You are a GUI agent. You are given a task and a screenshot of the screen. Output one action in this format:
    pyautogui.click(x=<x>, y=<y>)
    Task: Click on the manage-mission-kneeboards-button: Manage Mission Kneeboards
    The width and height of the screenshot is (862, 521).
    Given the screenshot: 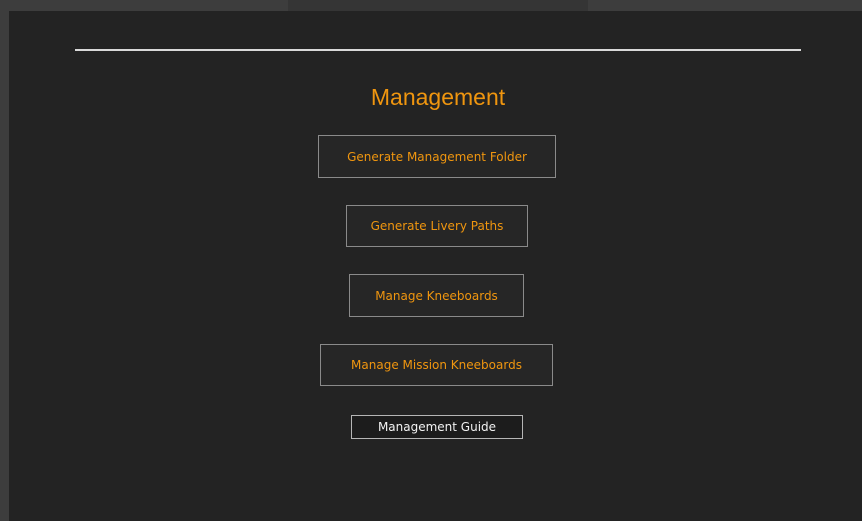 What is the action you would take?
    pyautogui.click(x=436, y=365)
    